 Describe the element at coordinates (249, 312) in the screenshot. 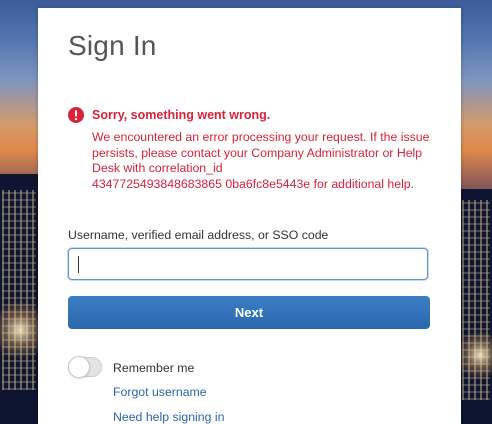

I see `next-button: Next` at that location.